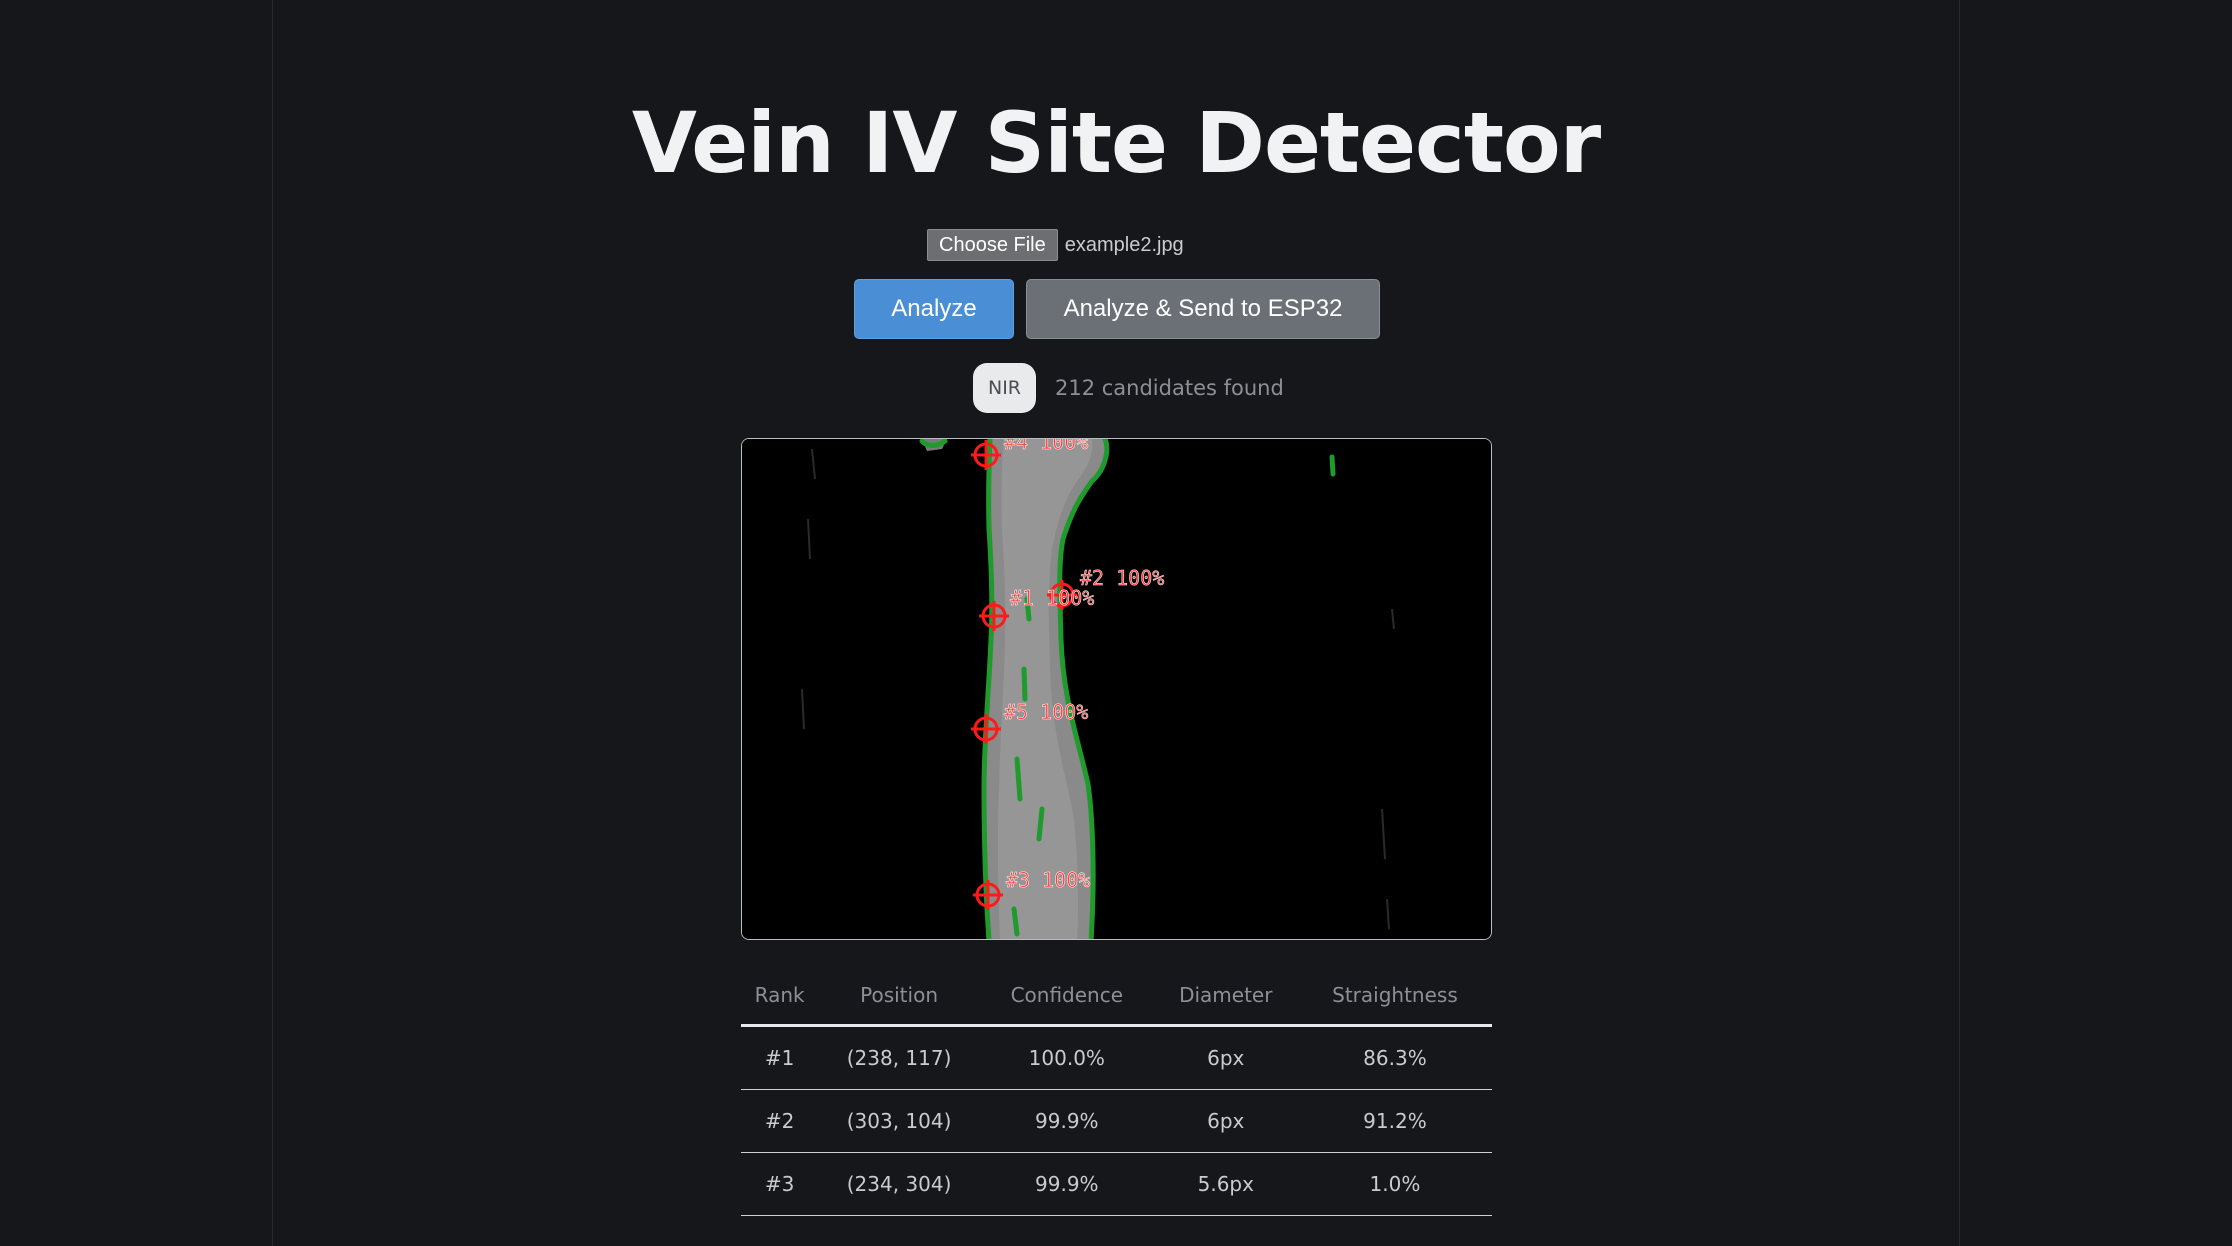 The width and height of the screenshot is (2232, 1246). I want to click on analyze-send-esp32-button: Analyze & Send to ESP32, so click(1203, 309).